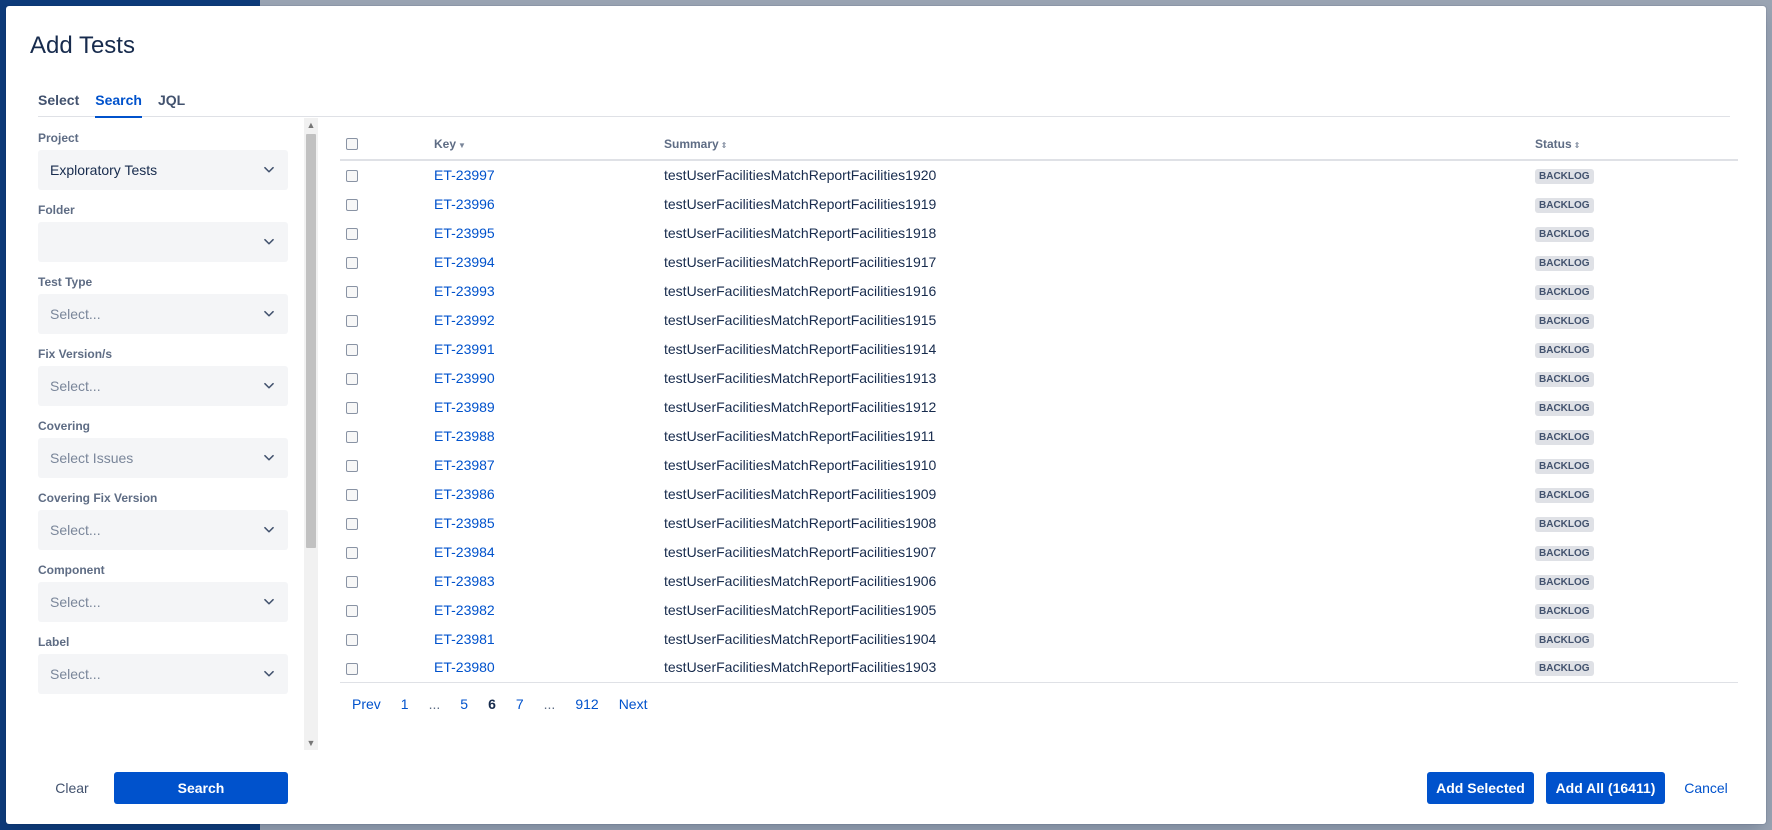 The width and height of the screenshot is (1772, 830). What do you see at coordinates (464, 291) in the screenshot?
I see `issue-key-link: ET-23993` at bounding box center [464, 291].